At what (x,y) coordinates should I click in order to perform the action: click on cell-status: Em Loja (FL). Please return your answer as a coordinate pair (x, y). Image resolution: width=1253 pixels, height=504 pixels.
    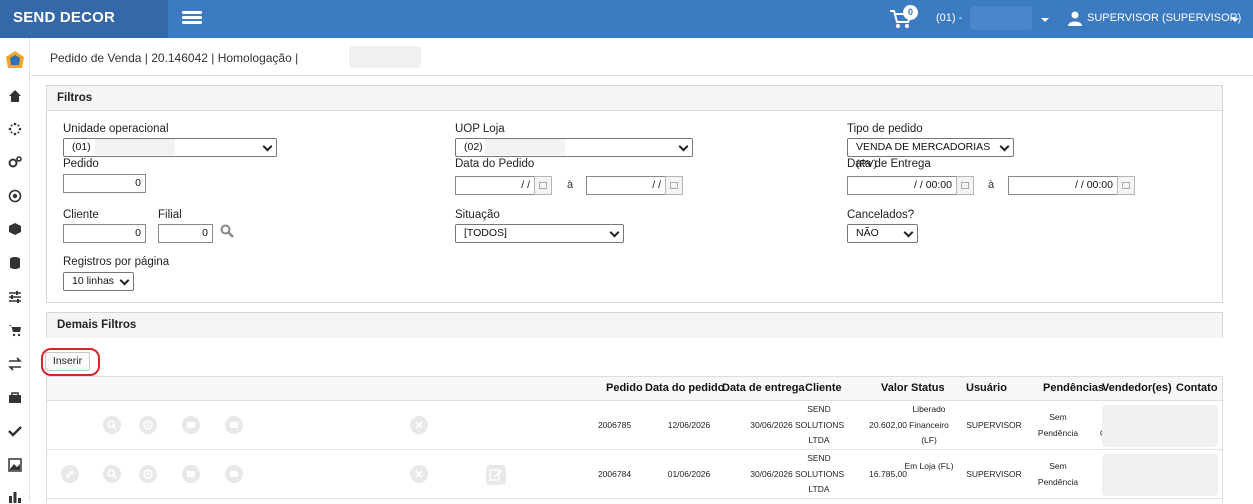
    Looking at the image, I should click on (929, 466).